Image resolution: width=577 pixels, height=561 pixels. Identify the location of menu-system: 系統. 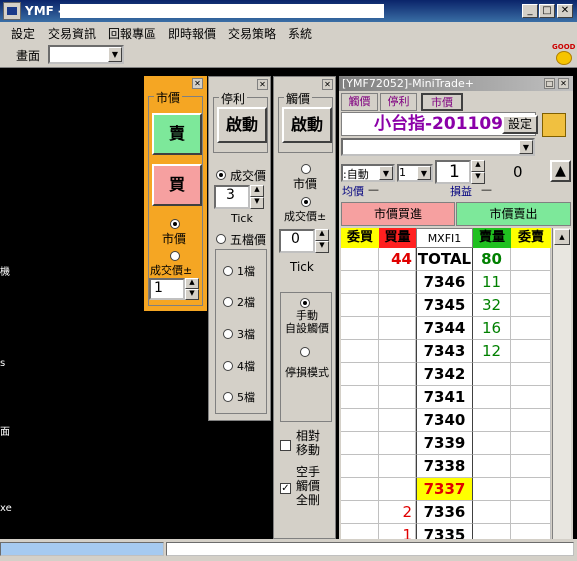
(300, 33).